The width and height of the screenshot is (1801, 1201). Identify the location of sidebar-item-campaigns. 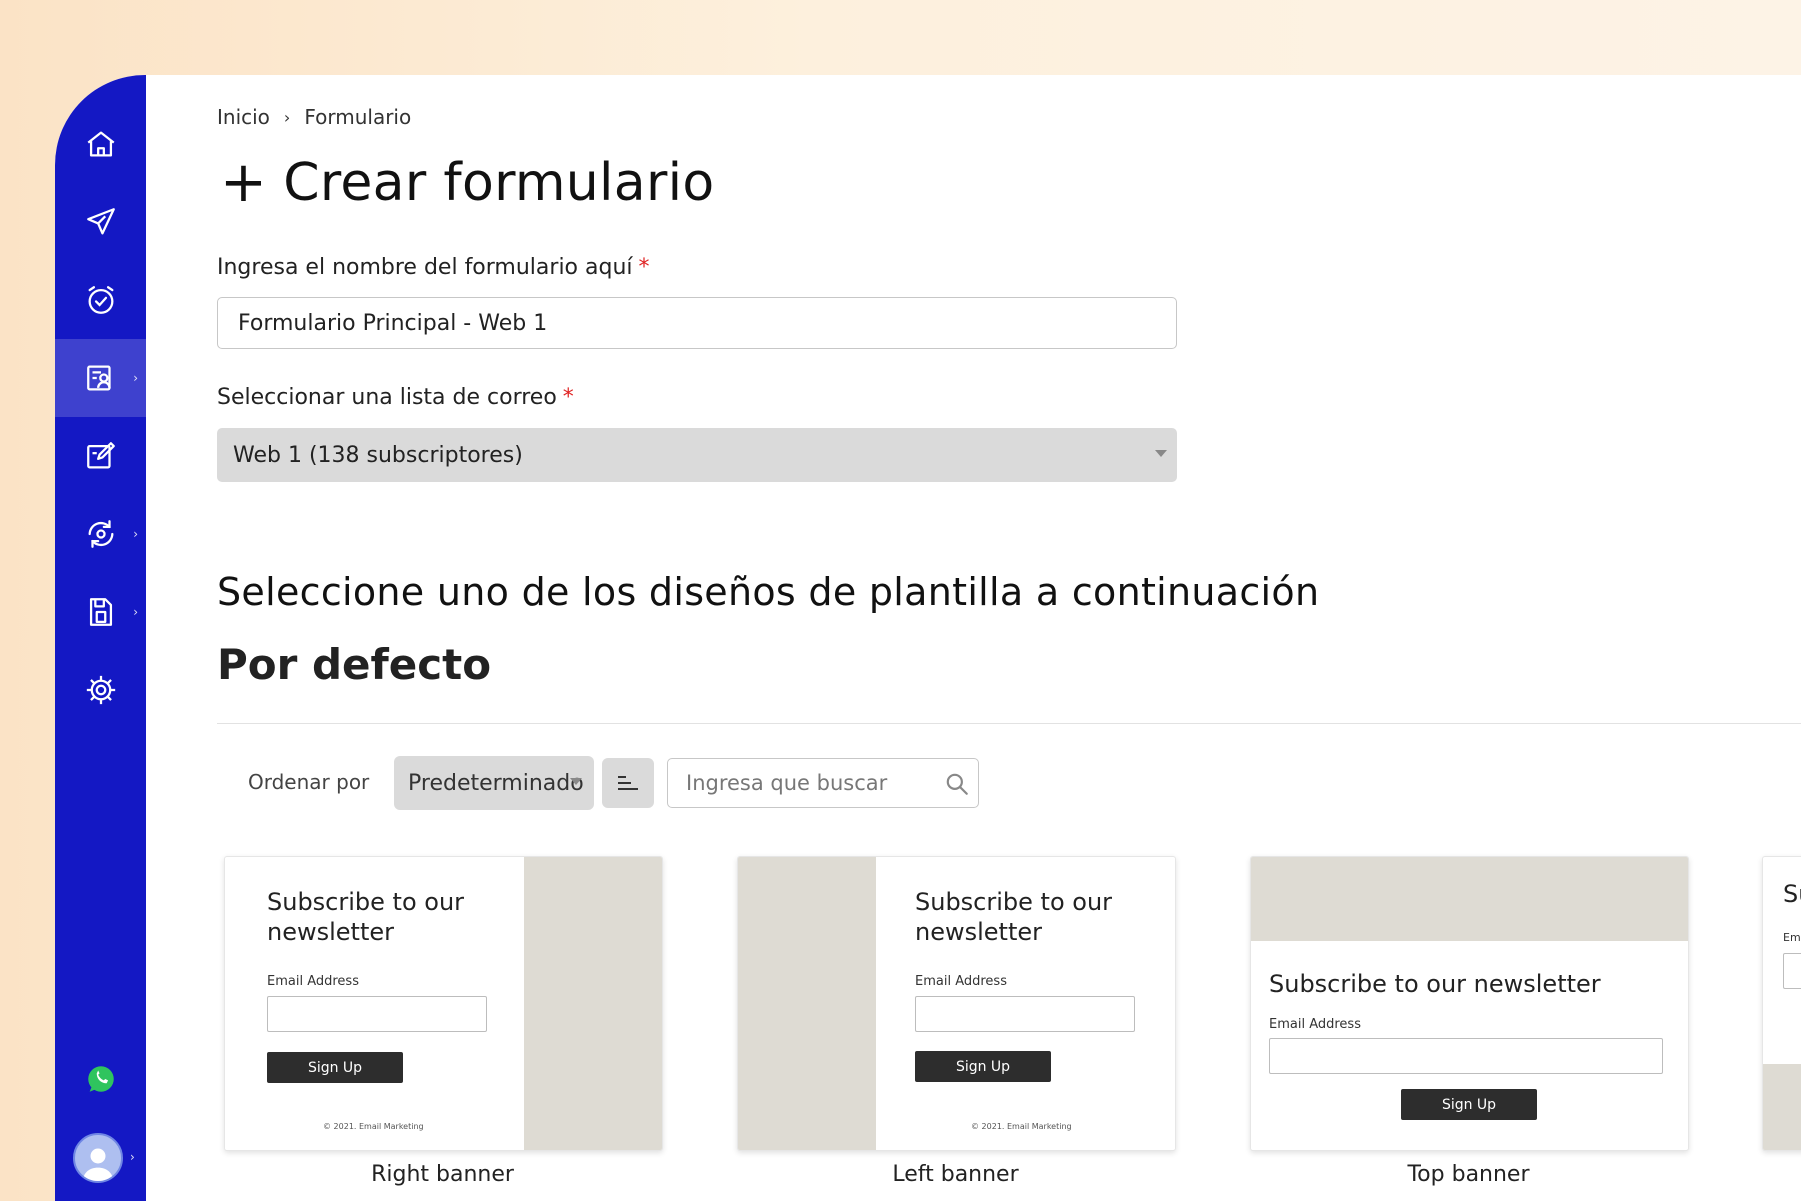
(100, 222).